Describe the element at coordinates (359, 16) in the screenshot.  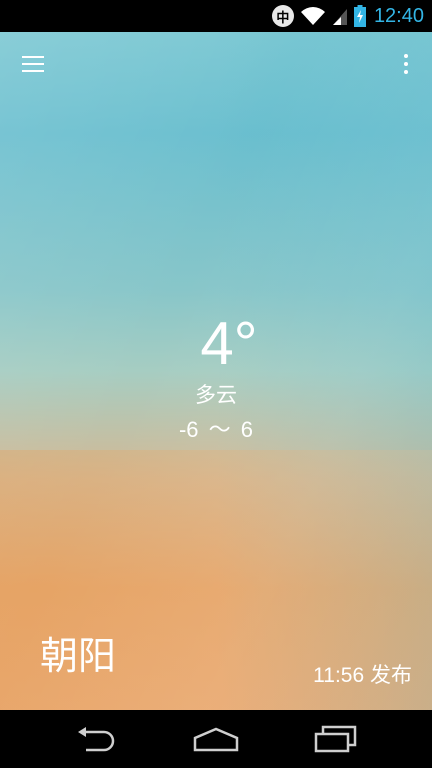
I see `battery-charging-icon` at that location.